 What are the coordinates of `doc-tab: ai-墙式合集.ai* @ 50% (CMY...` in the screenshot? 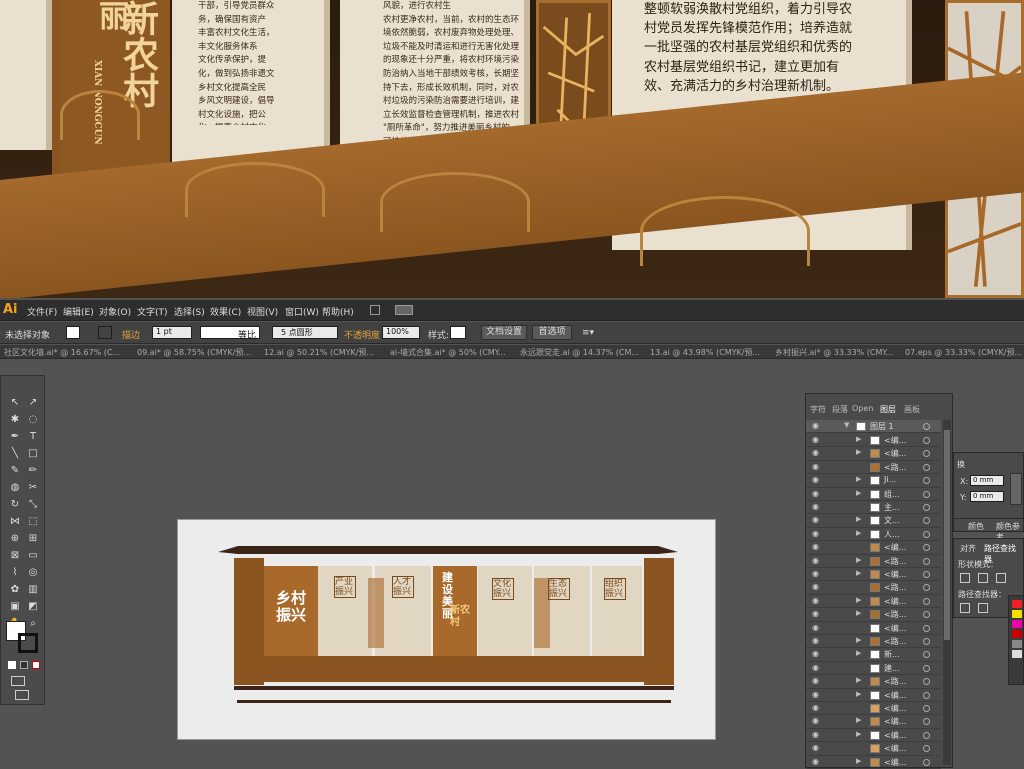 It's located at (448, 352).